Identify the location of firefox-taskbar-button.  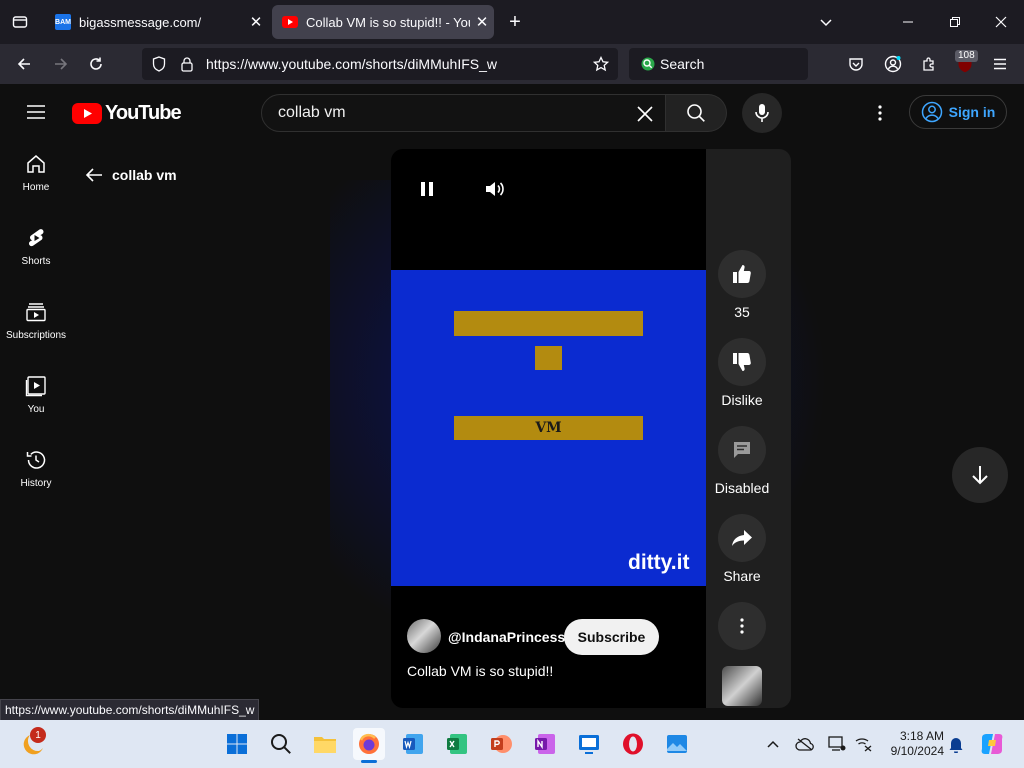
(369, 744).